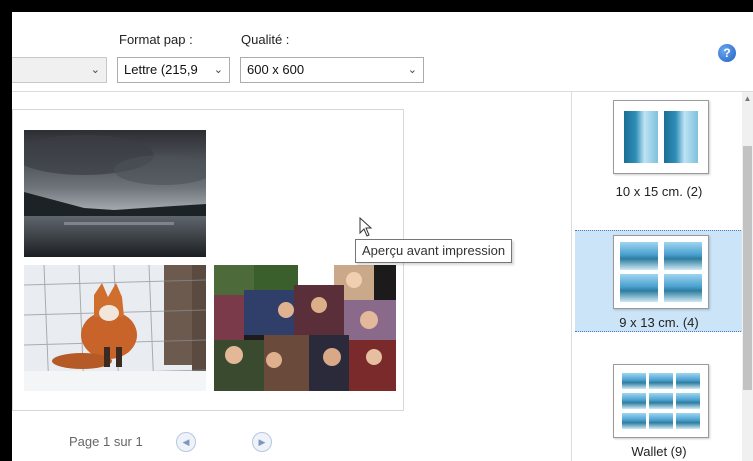  Describe the element at coordinates (186, 442) in the screenshot. I see `previous-page-button: ◀` at that location.